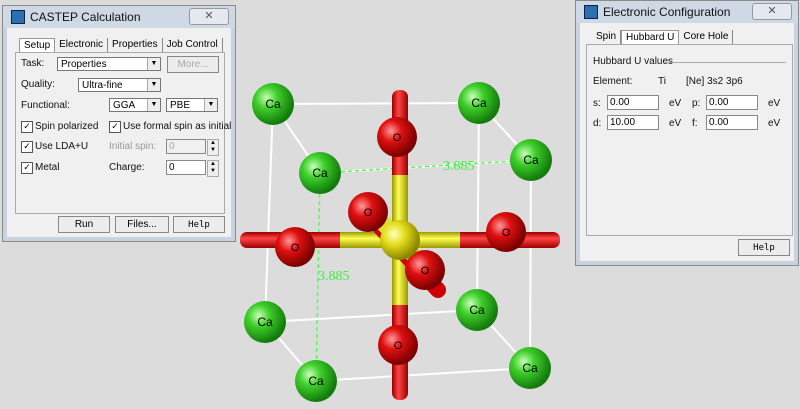 The image size is (800, 409). Describe the element at coordinates (714, 81) in the screenshot. I see `electron-config: [Ne] 3s2 3p6` at that location.